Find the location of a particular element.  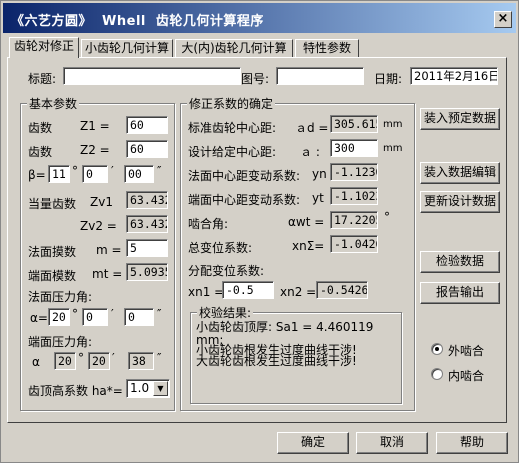

check-result-title: 校验结果: is located at coordinates (225, 312).